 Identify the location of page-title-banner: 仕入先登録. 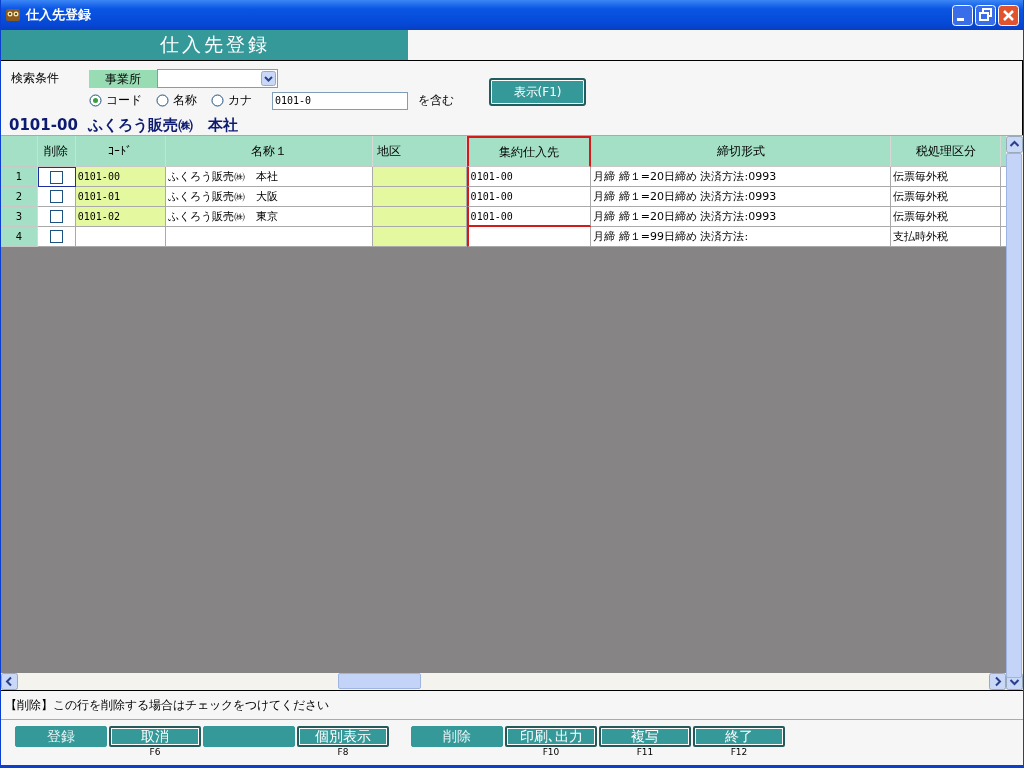
(204, 45).